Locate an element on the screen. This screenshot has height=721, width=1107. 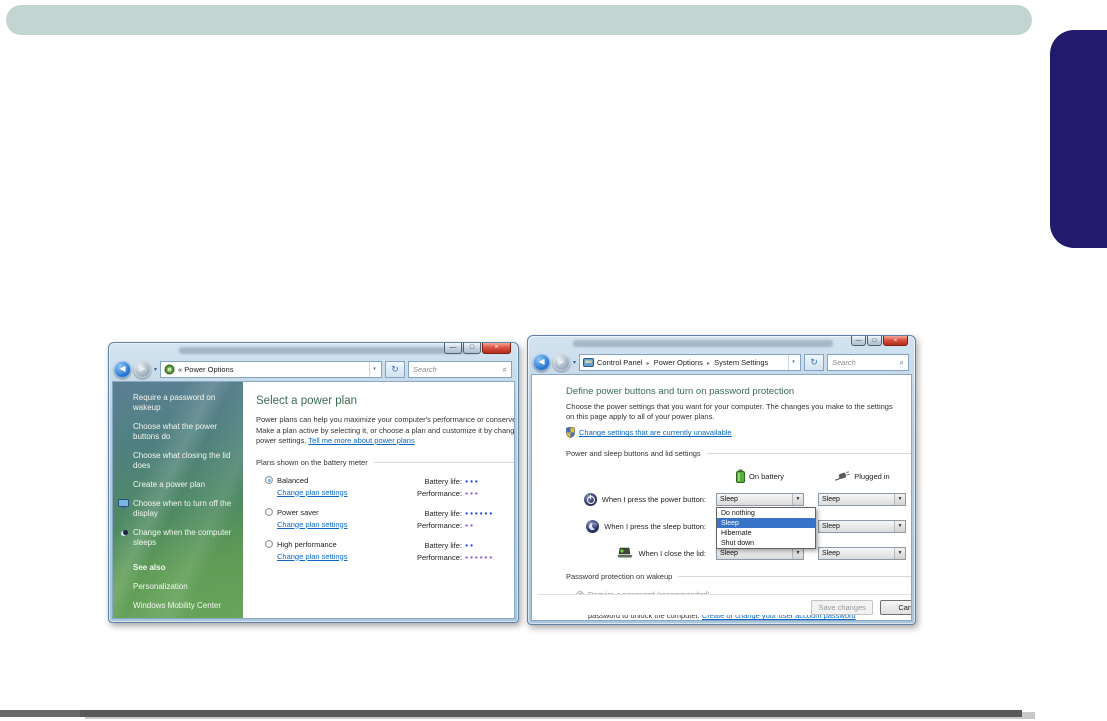
setting-label: When I close the lid: is located at coordinates (672, 553).